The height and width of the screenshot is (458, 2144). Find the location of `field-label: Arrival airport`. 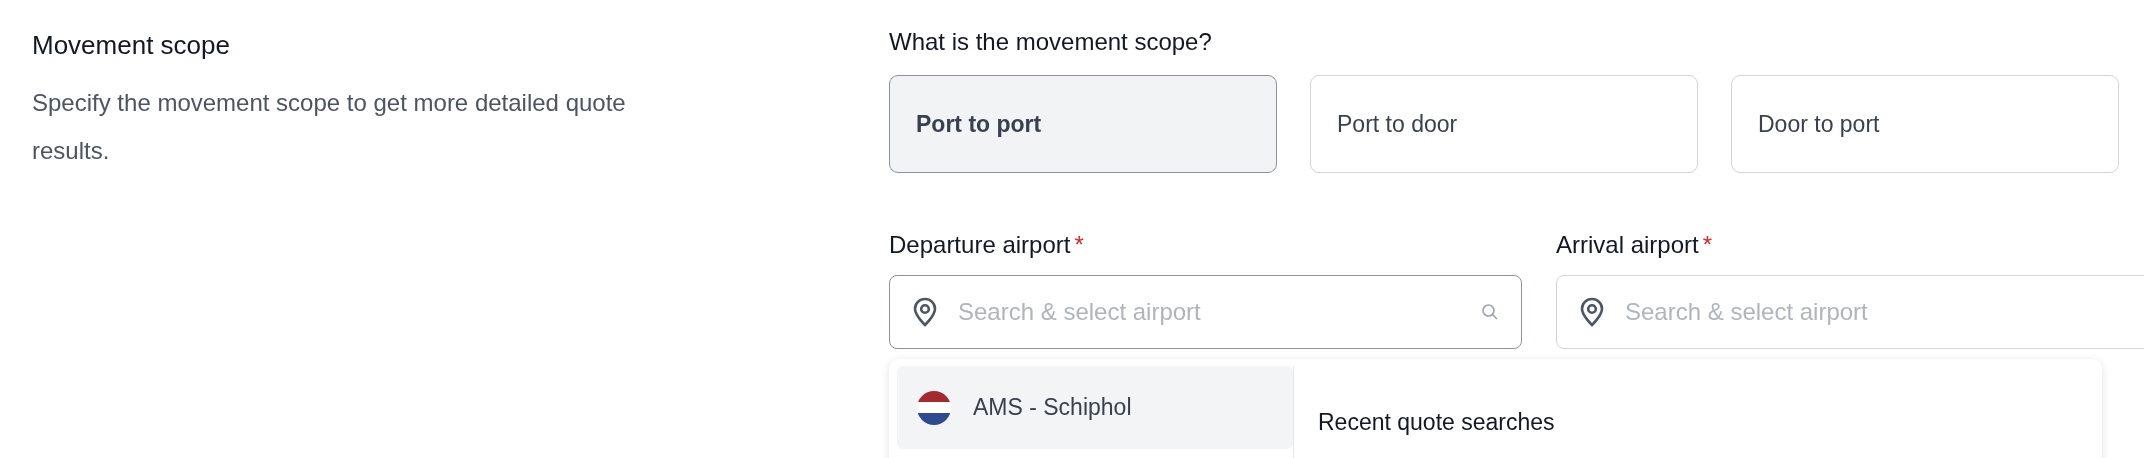

field-label: Arrival airport is located at coordinates (1627, 245).